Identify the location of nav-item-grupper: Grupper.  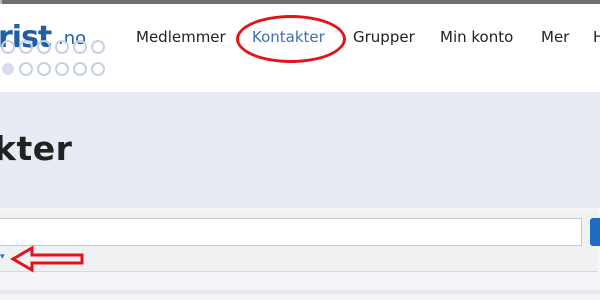
(384, 37).